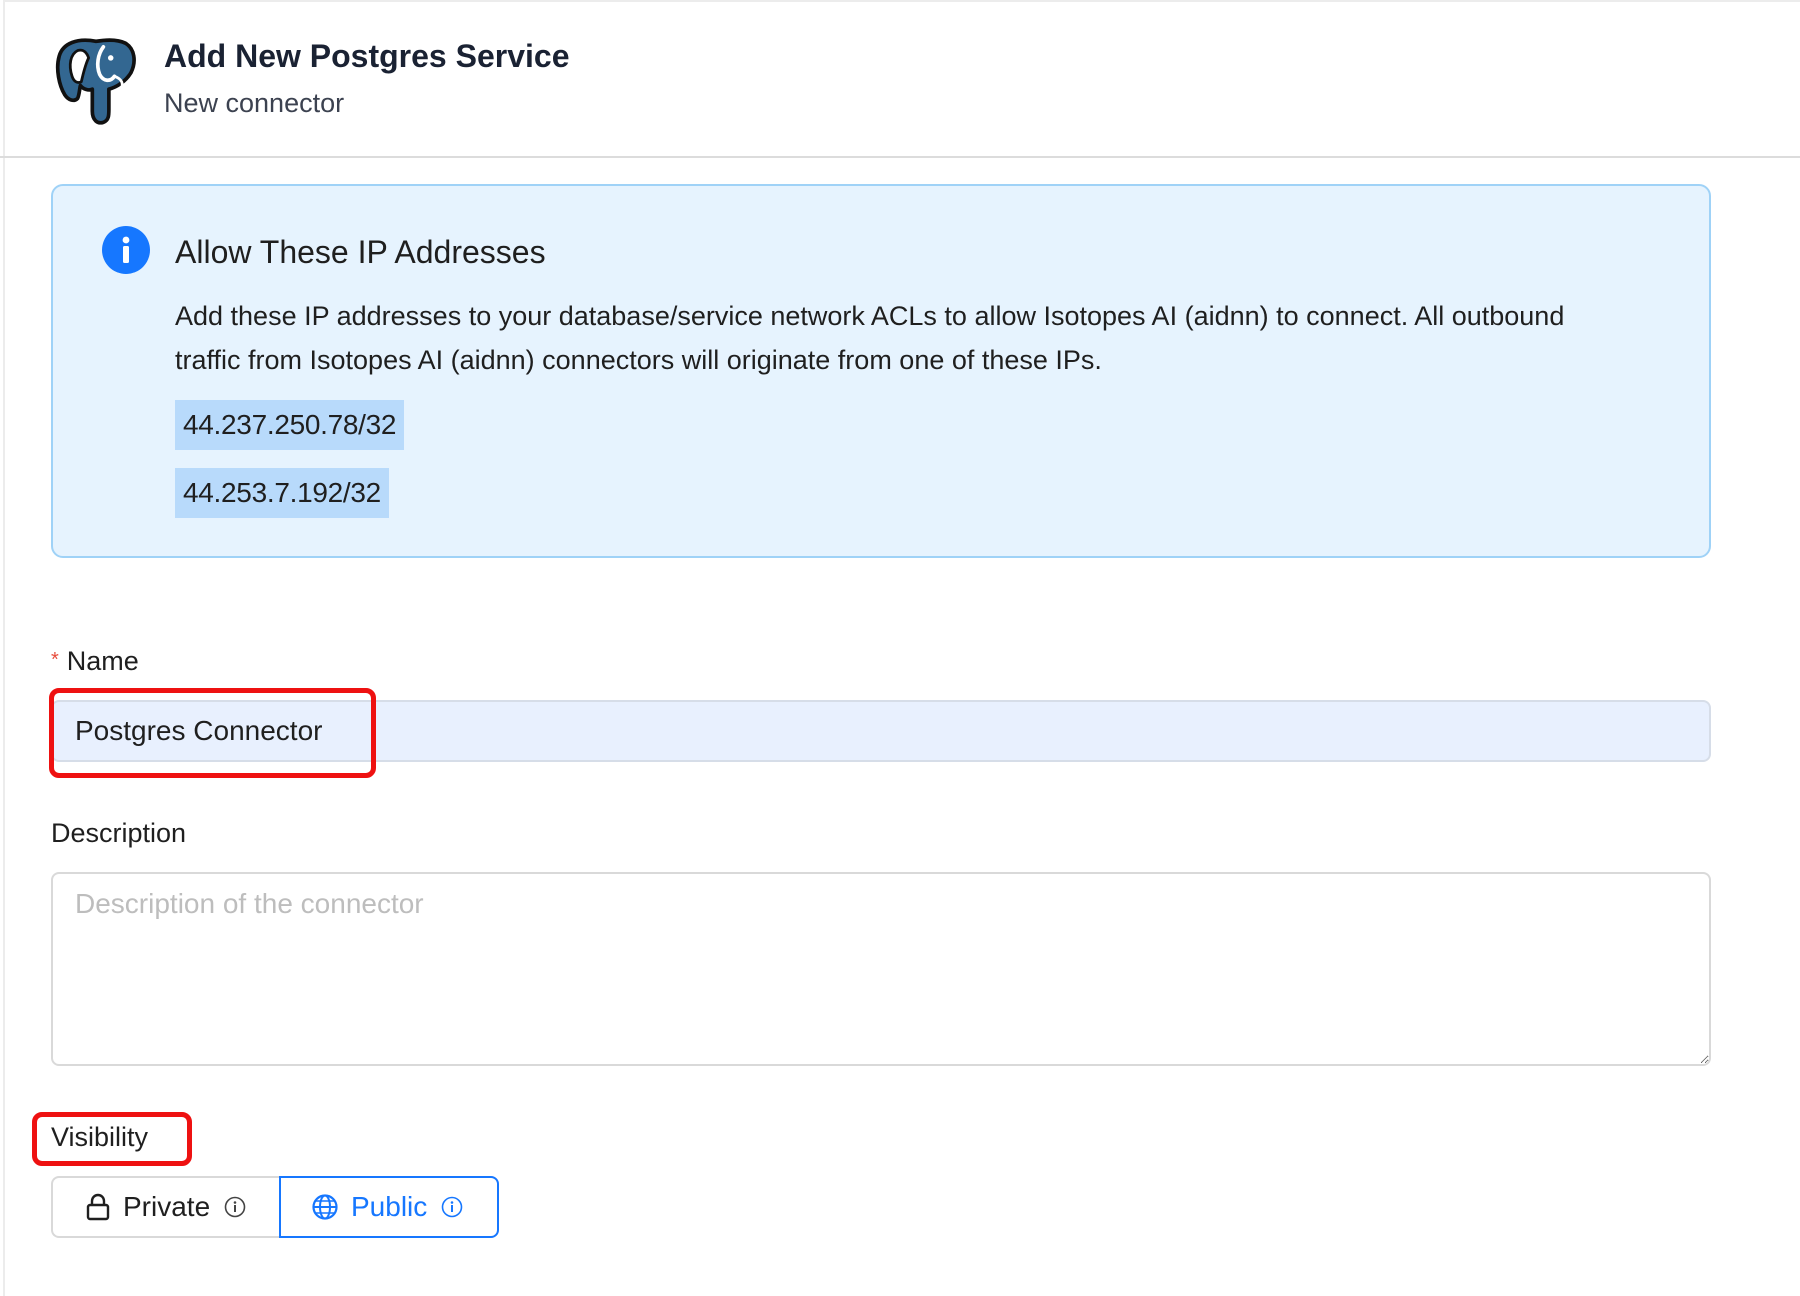 The width and height of the screenshot is (1800, 1296). What do you see at coordinates (95, 81) in the screenshot?
I see `postgresql-elephant-icon` at bounding box center [95, 81].